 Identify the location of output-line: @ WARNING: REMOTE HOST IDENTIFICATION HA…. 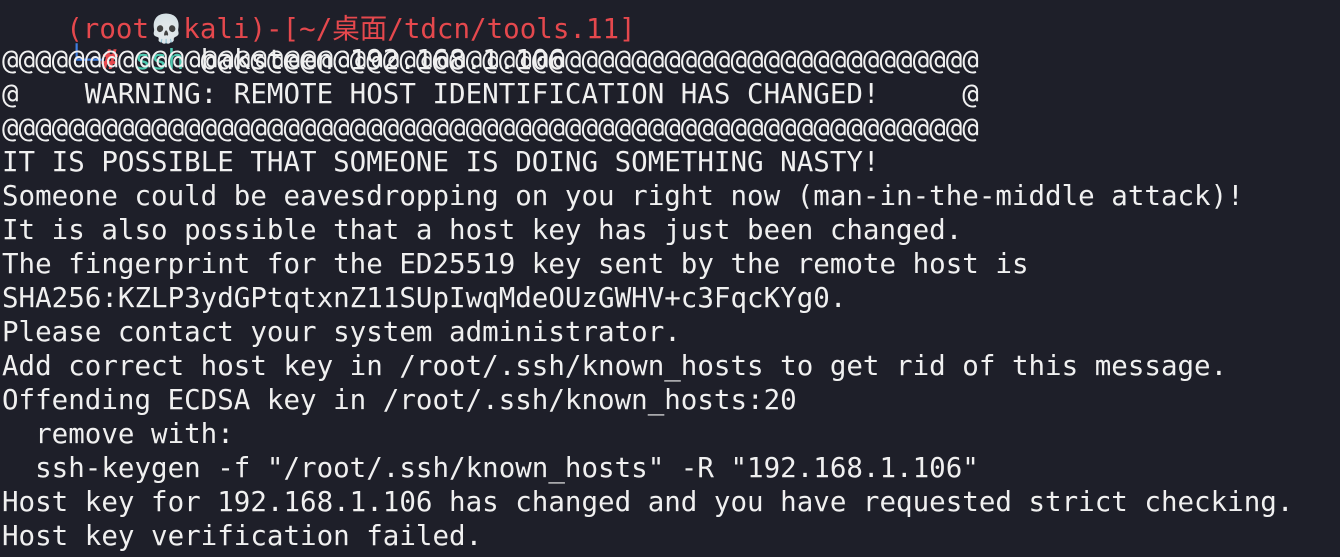
(490, 94).